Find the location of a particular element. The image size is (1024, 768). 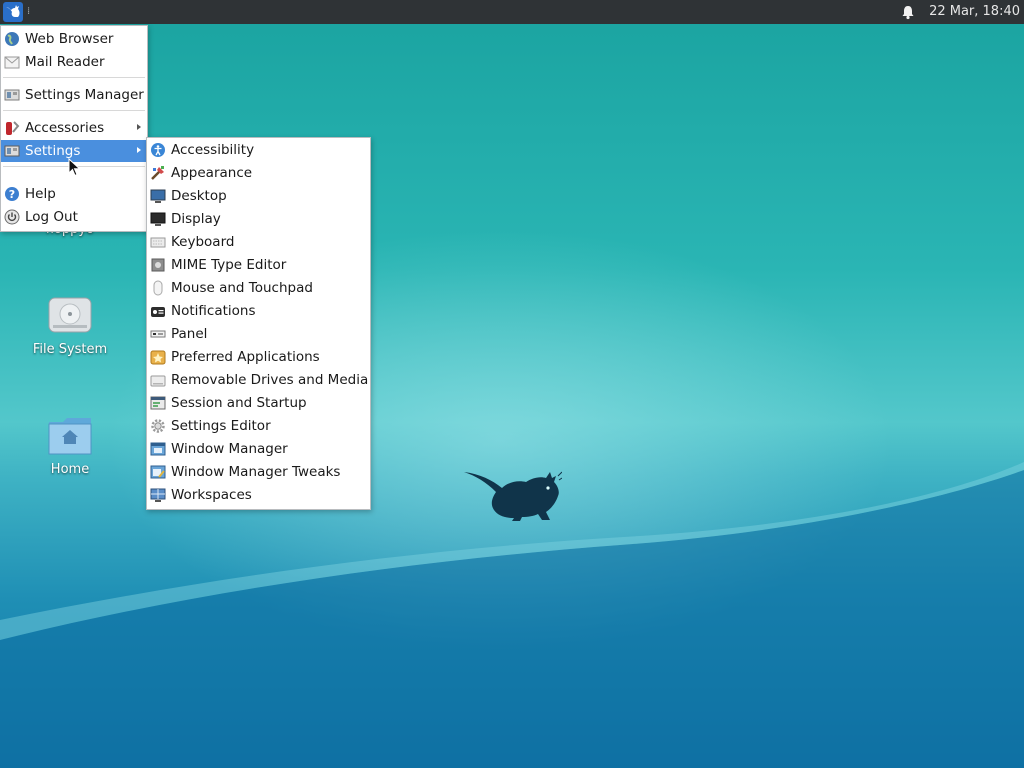

desktop-icon-label: File System is located at coordinates (70, 349).